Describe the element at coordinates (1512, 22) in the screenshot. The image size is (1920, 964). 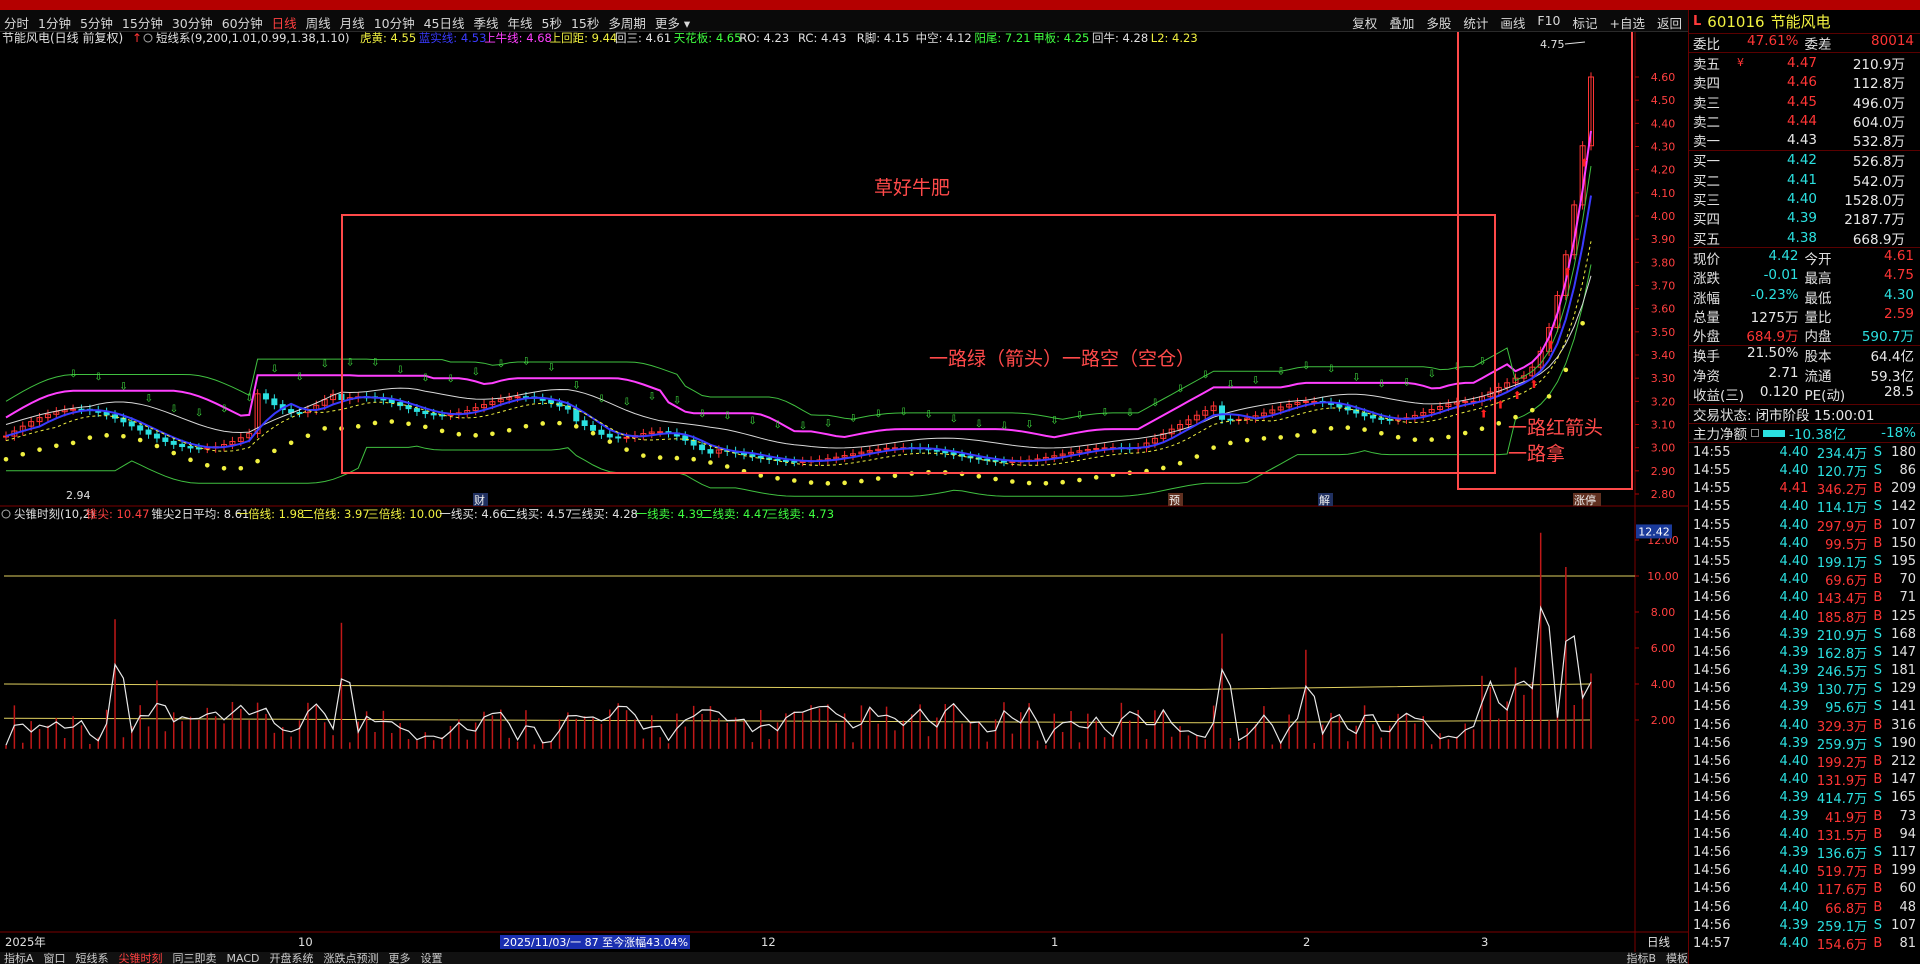
I see `chart-action-button: 画线` at that location.